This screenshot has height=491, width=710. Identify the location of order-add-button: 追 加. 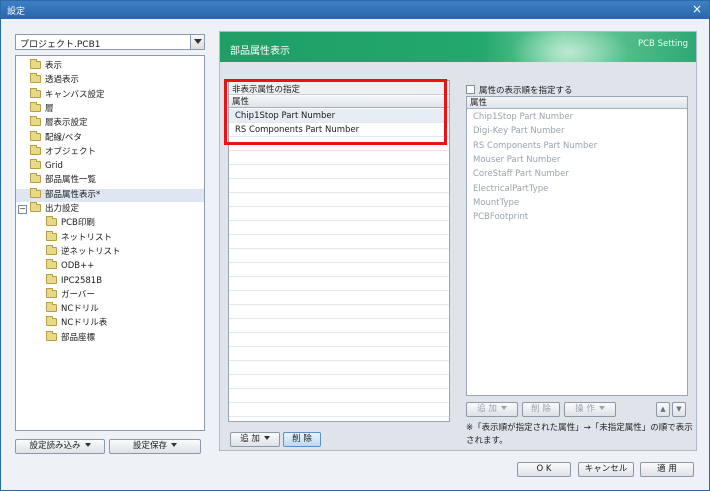
(492, 409).